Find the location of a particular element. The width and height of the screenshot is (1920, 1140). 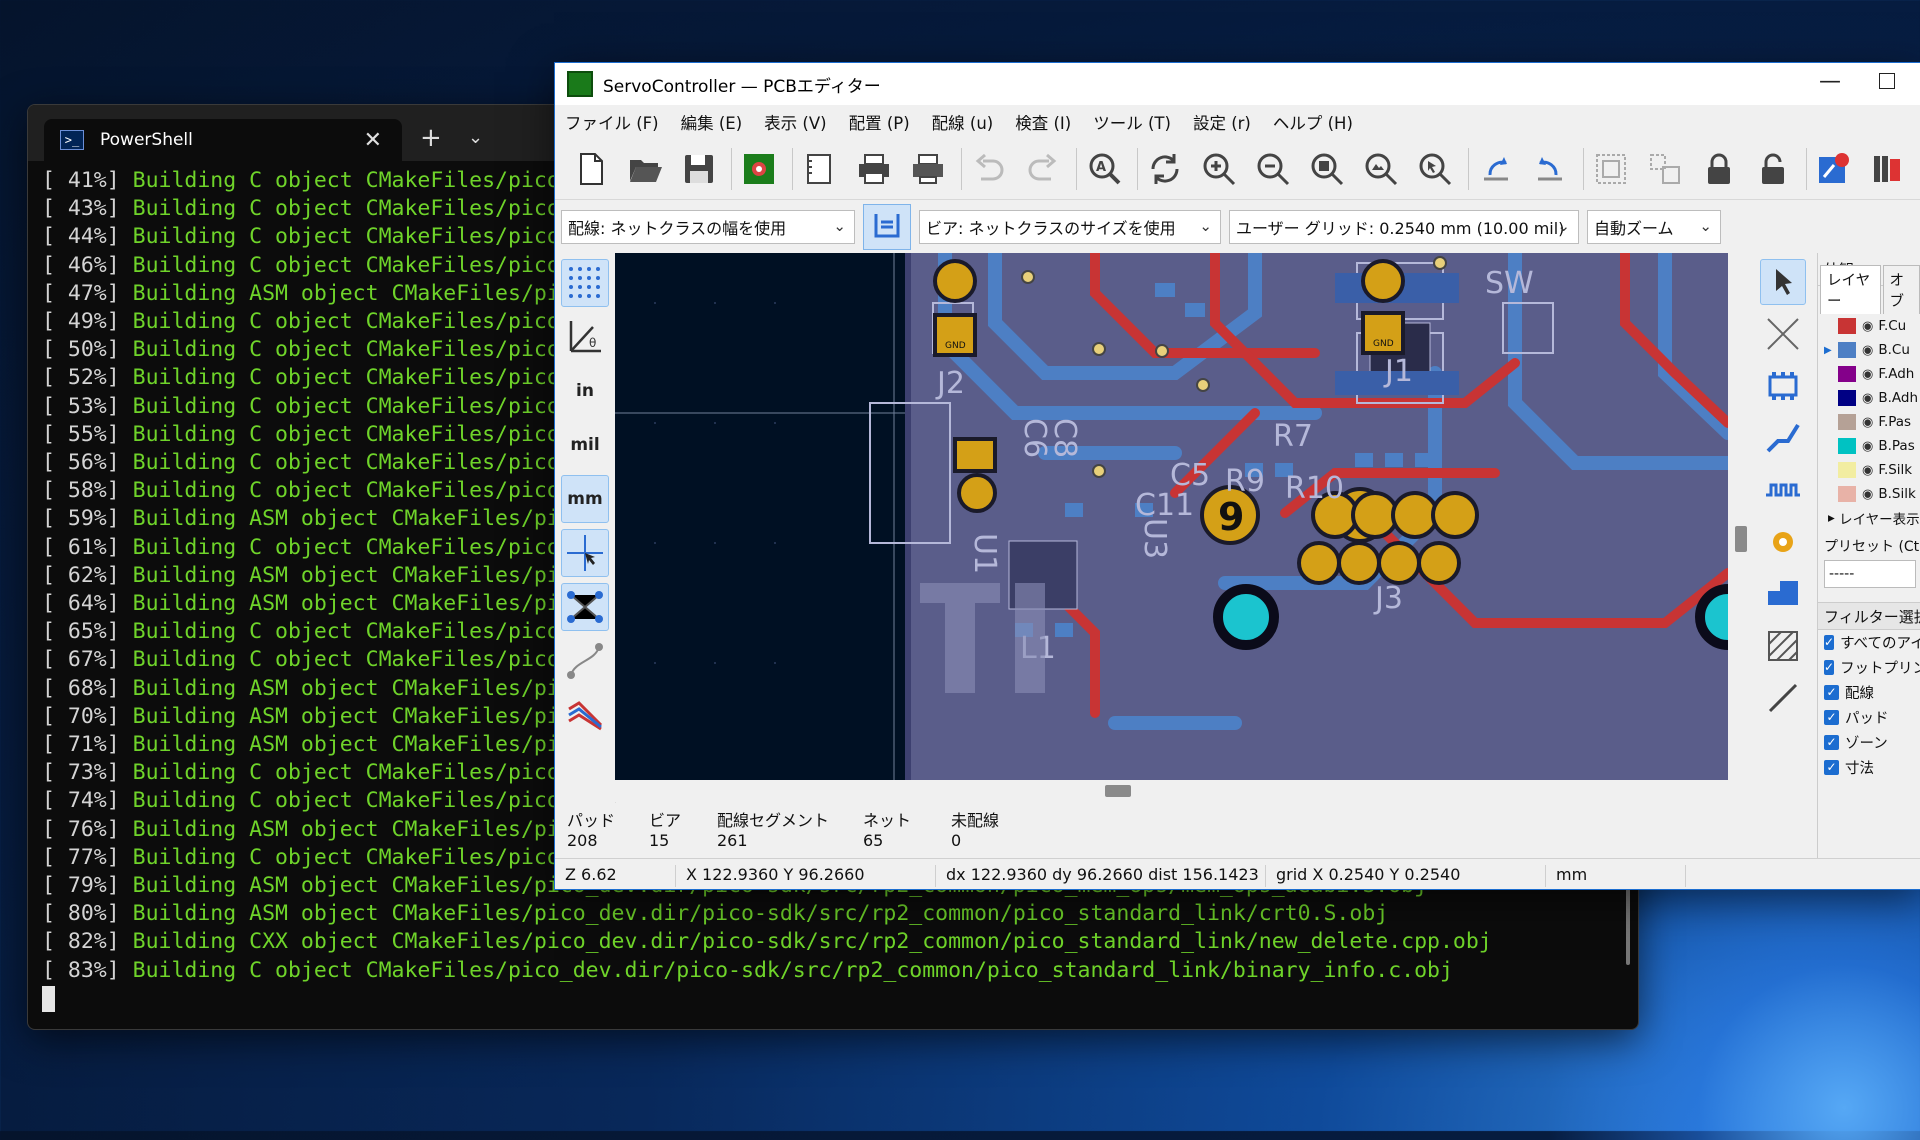

grid-toggle-button is located at coordinates (585, 283).